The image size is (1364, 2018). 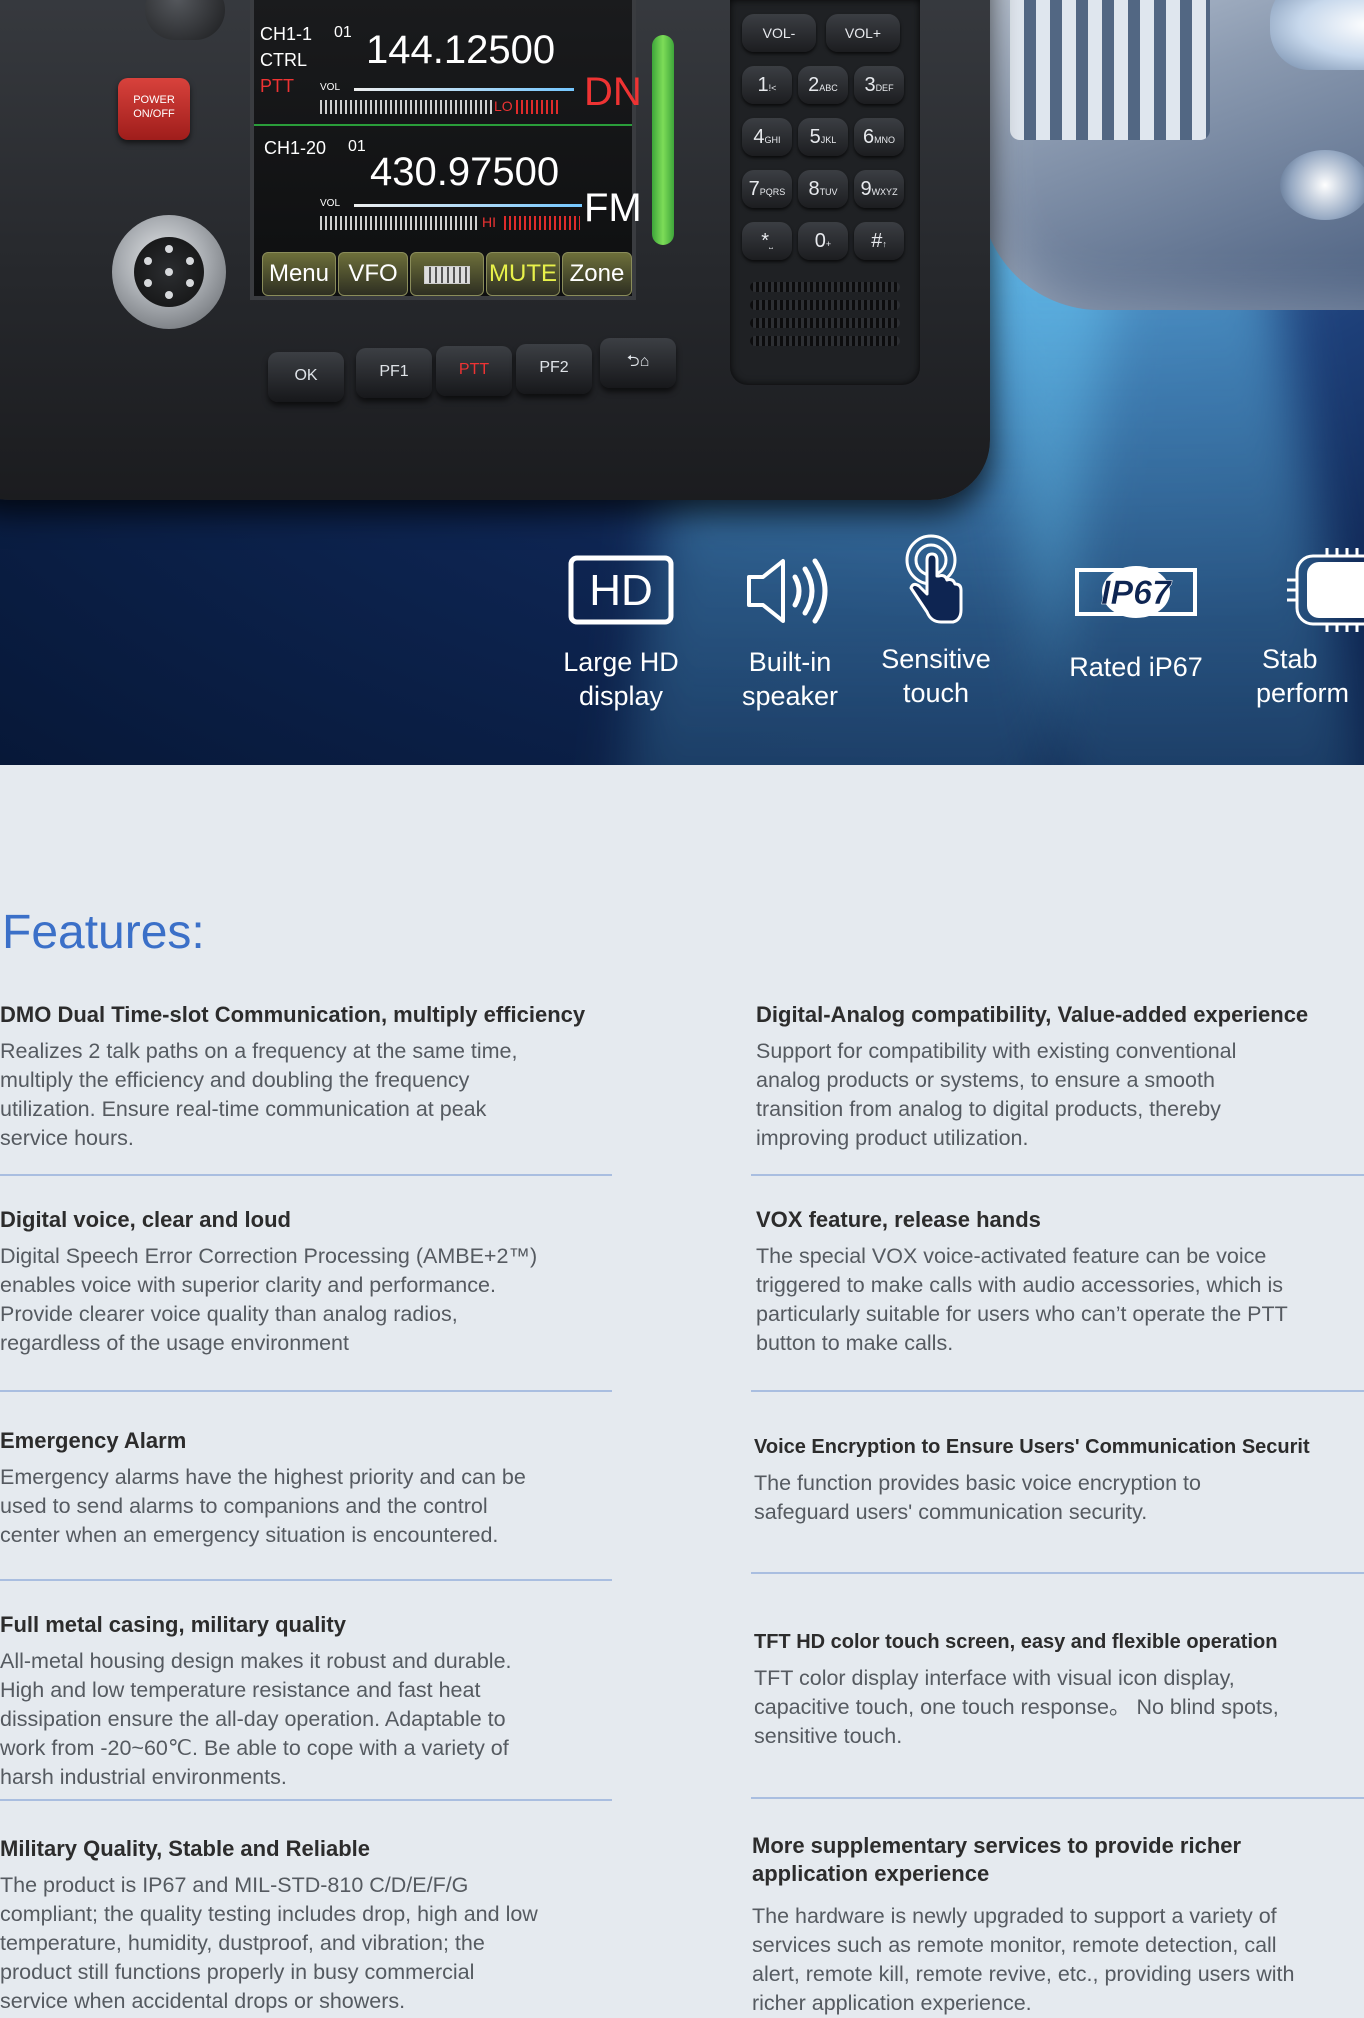 What do you see at coordinates (443, 125) in the screenshot?
I see `screen-divider` at bounding box center [443, 125].